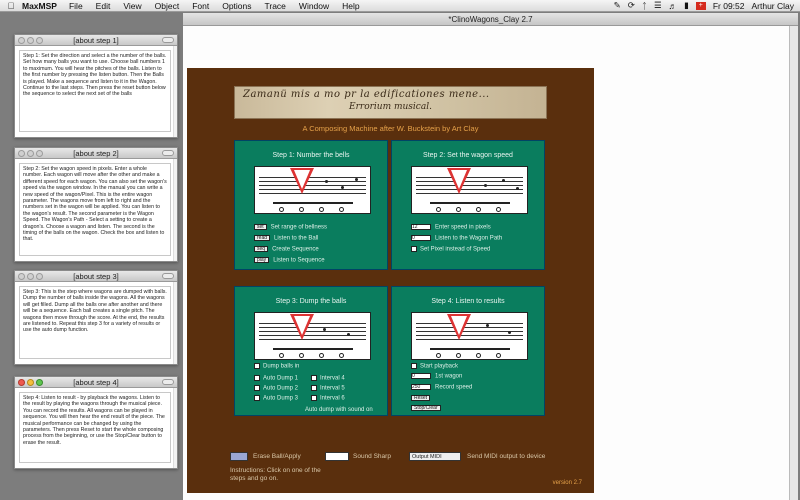 The image size is (800, 500). I want to click on sound-sharp-label: Sound Sharp, so click(372, 456).